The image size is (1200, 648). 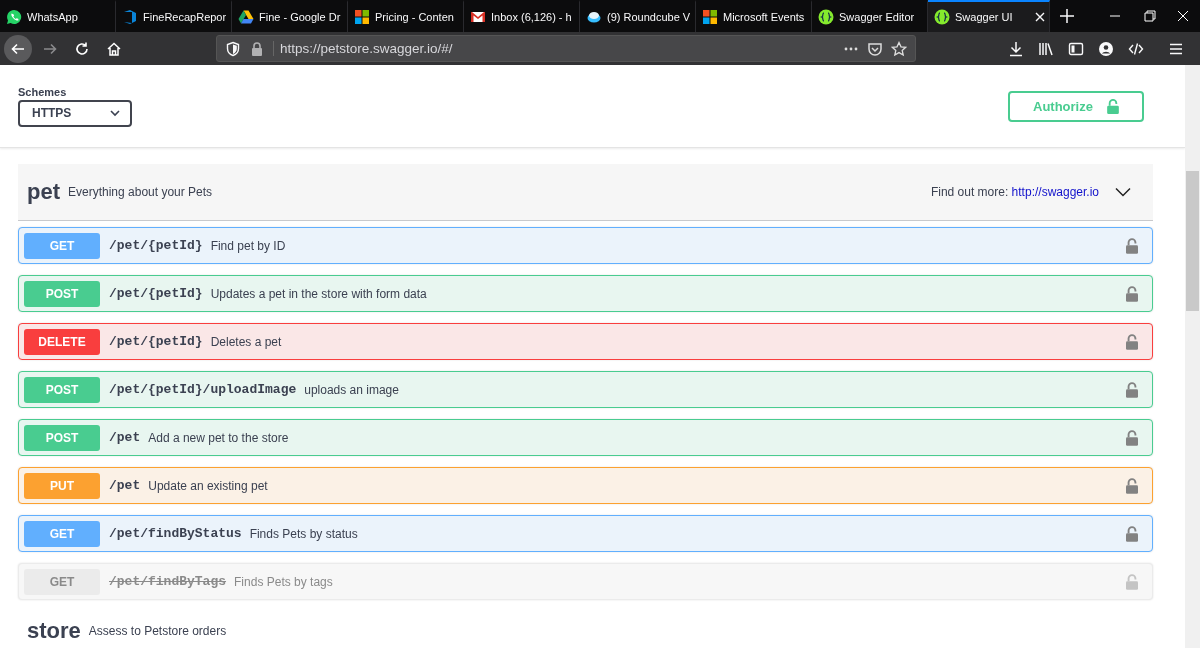 I want to click on operation-row: DELETE /pet/{petId} Deletes a pet, so click(x=585, y=341).